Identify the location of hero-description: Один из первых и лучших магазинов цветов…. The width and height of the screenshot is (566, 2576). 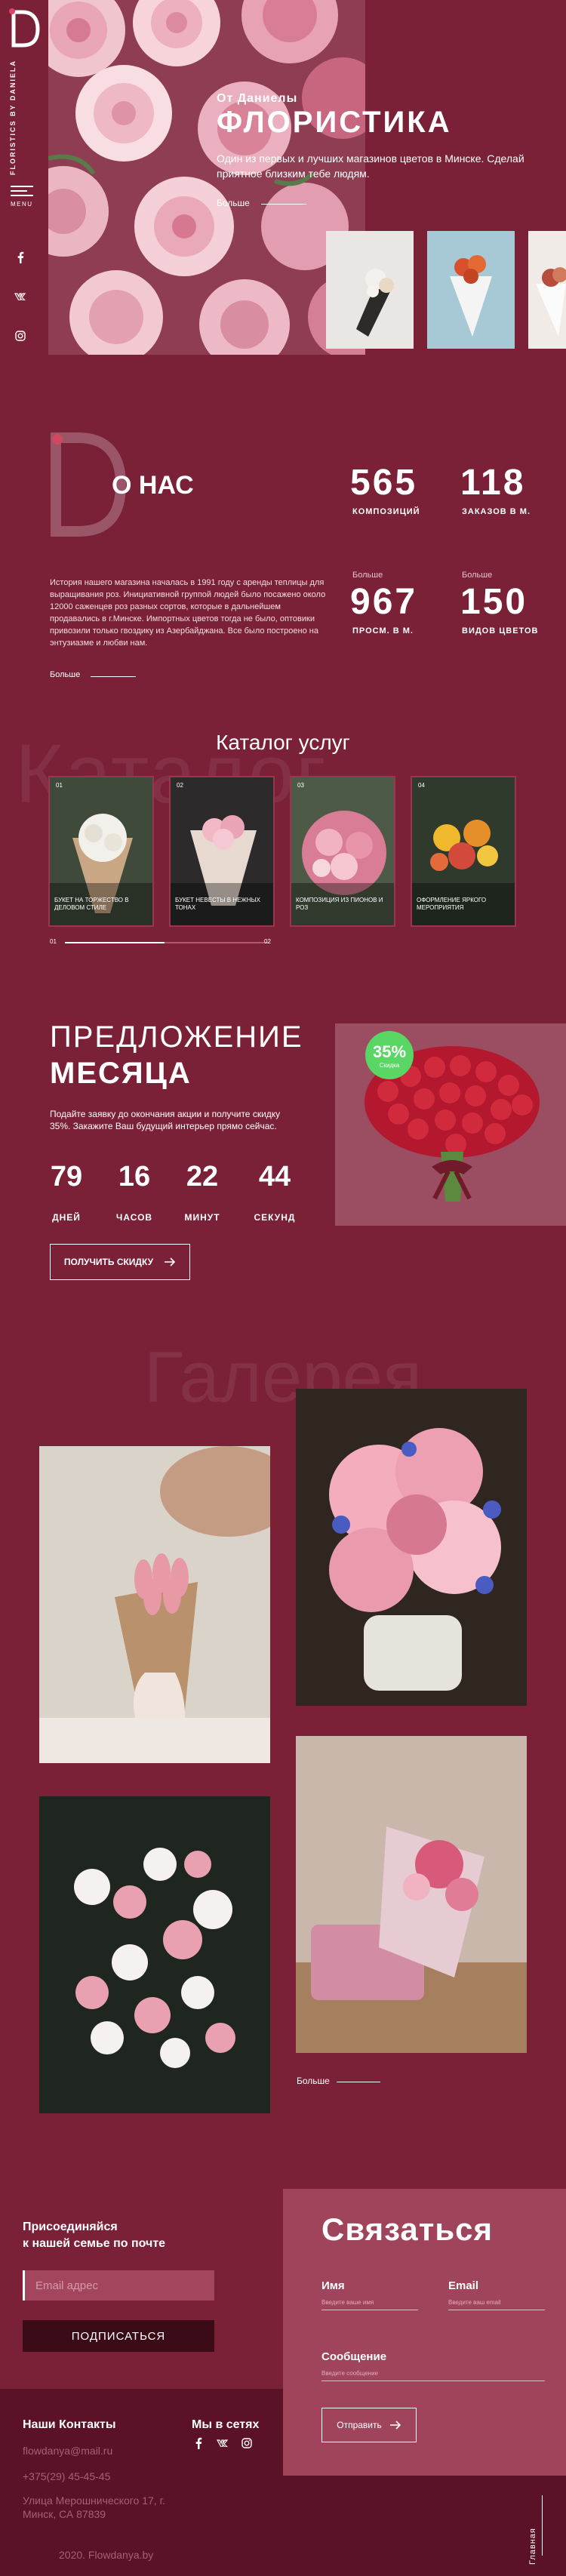
(371, 166).